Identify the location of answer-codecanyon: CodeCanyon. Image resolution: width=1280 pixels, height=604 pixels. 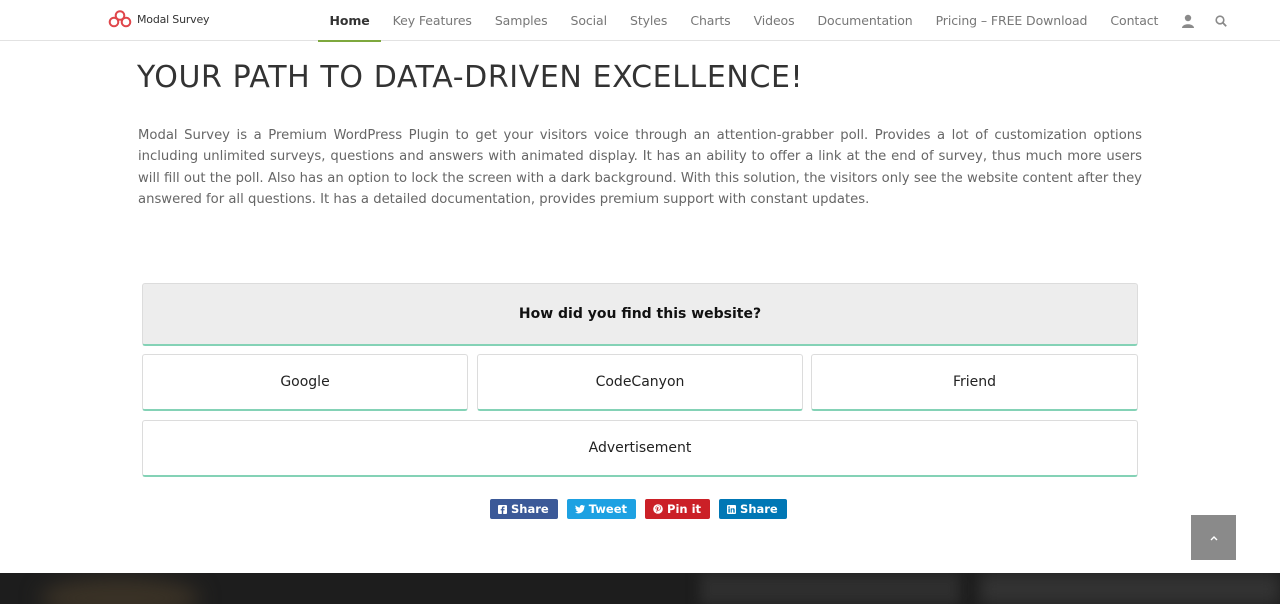
(640, 382).